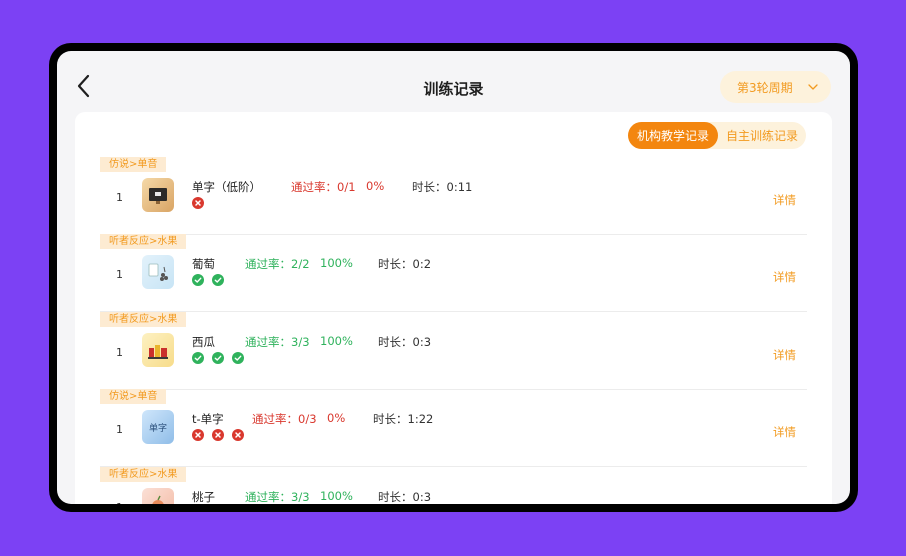  Describe the element at coordinates (226, 187) in the screenshot. I see `exercise-name: 单字（低阶）` at that location.